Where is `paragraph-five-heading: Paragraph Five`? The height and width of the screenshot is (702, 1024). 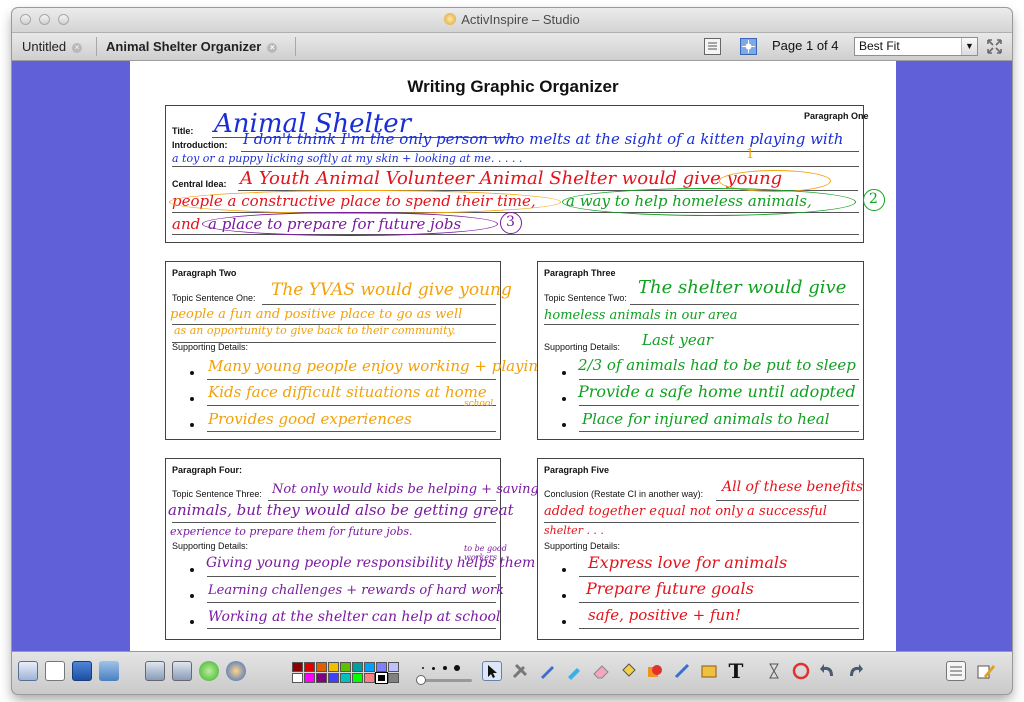 paragraph-five-heading: Paragraph Five is located at coordinates (577, 470).